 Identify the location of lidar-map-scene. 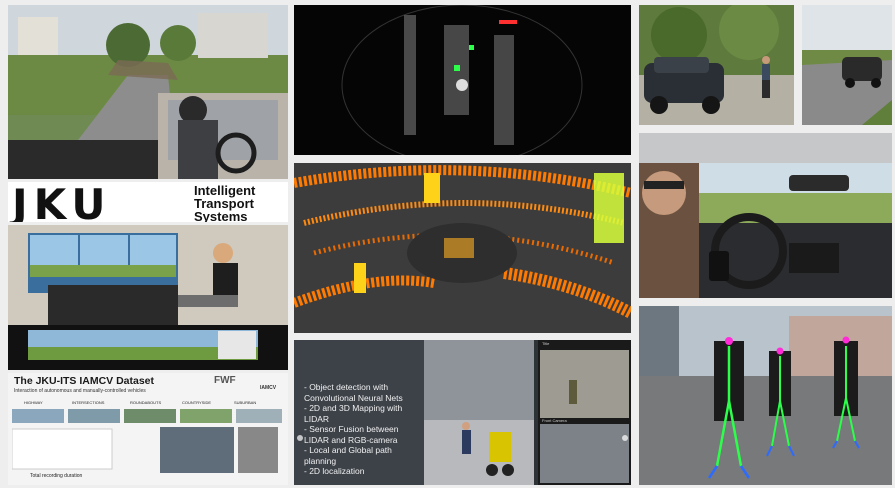
(462, 80).